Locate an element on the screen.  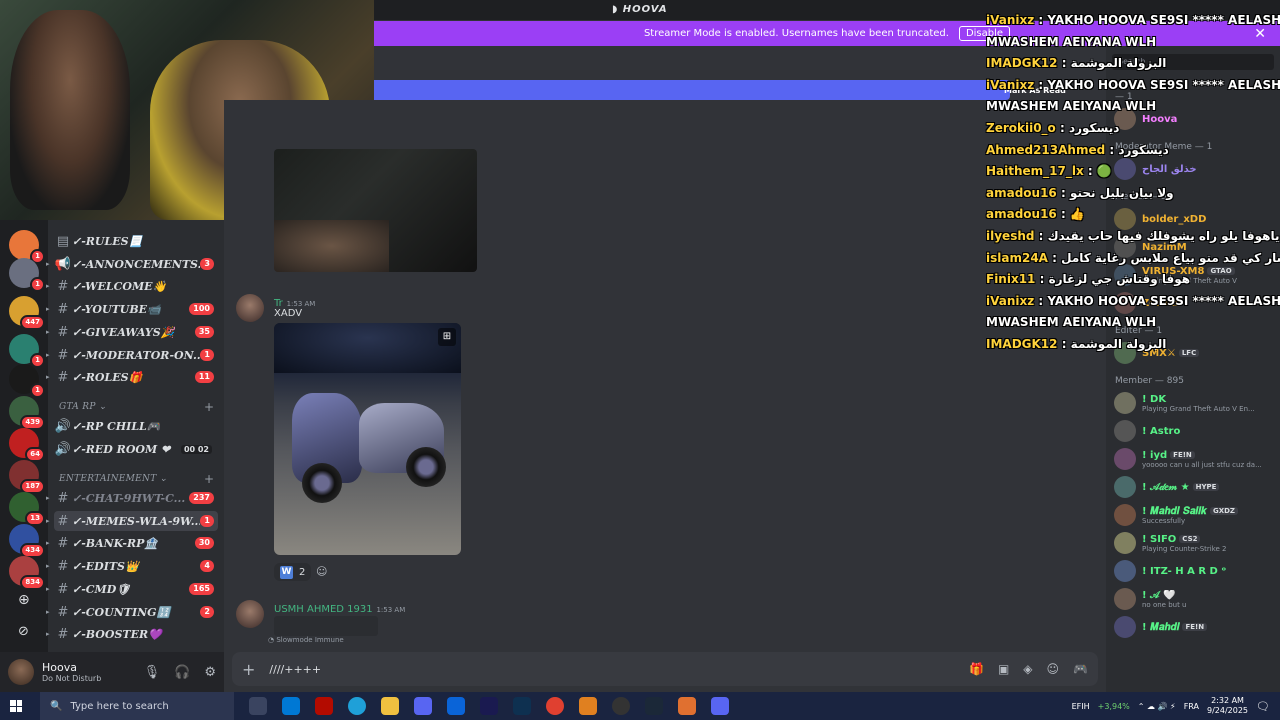
outlook-icon is located at coordinates (456, 706).